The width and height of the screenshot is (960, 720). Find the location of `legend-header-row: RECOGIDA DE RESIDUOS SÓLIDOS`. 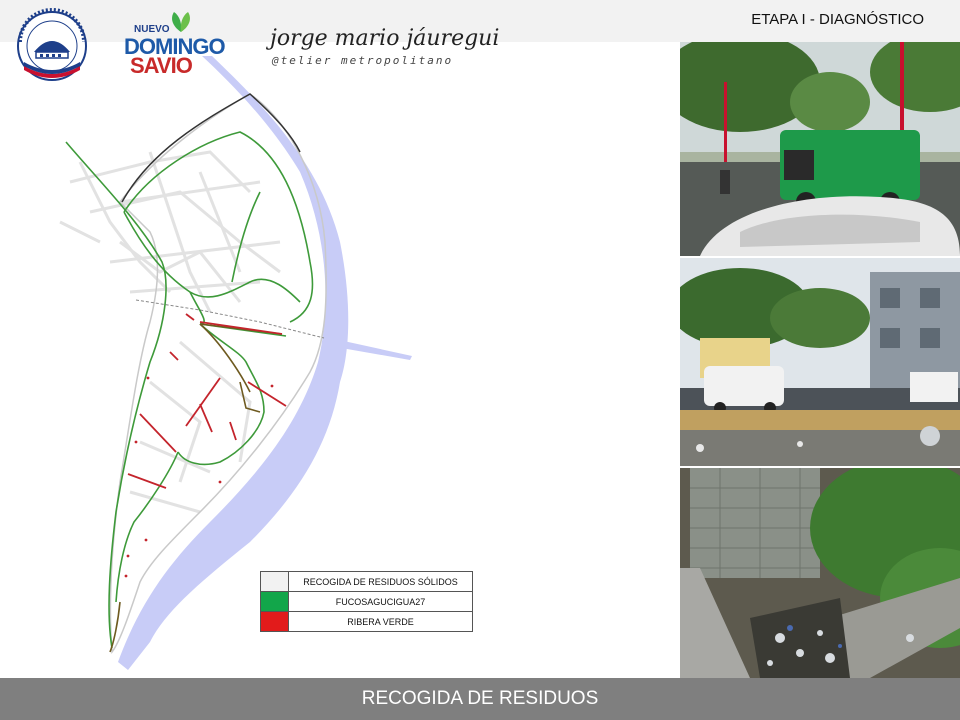

legend-header-row: RECOGIDA DE RESIDUOS SÓLIDOS is located at coordinates (366, 581).